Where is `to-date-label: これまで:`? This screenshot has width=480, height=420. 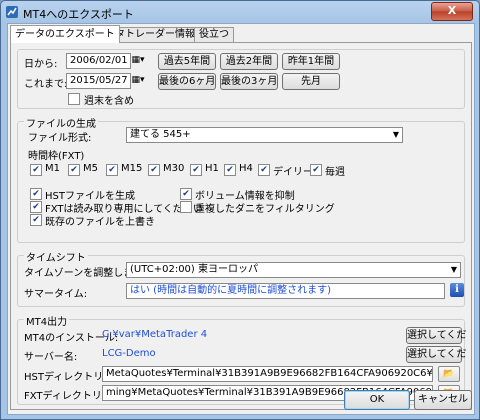
to-date-label: これまで: is located at coordinates (46, 84).